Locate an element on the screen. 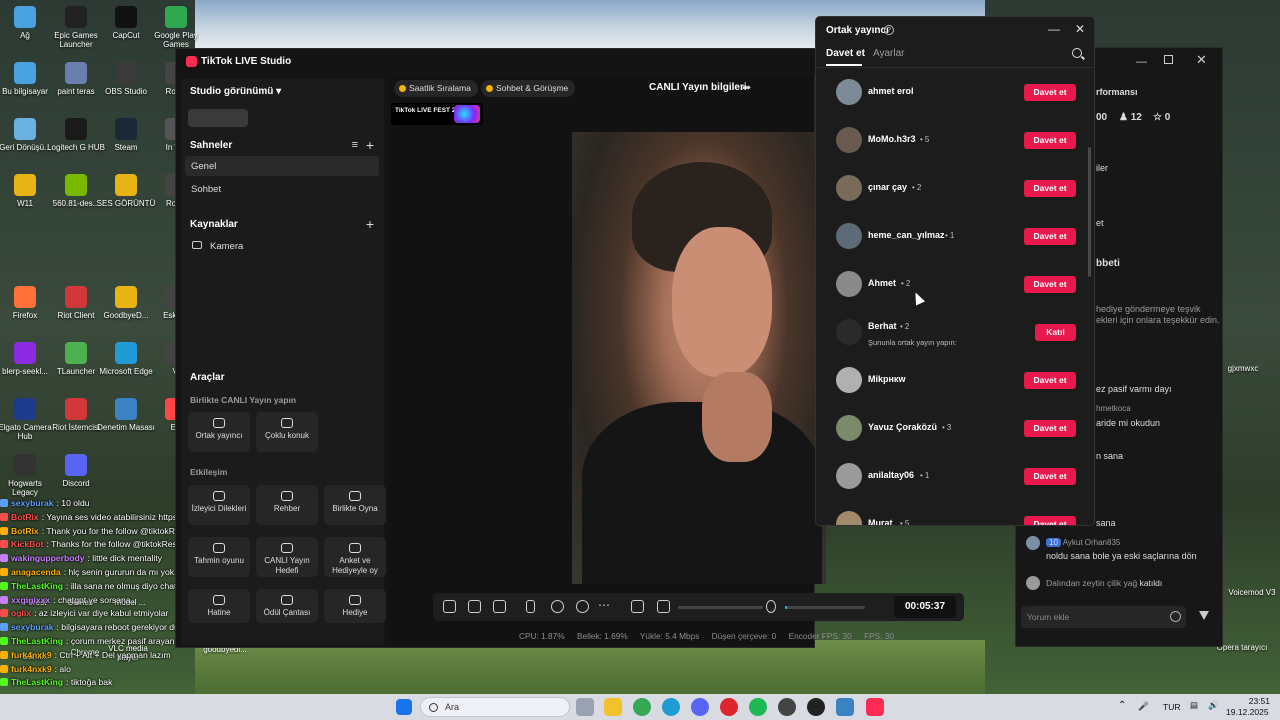 The width and height of the screenshot is (1280, 720). chat-call-chip: Sohbet & Görüşme is located at coordinates (528, 88).